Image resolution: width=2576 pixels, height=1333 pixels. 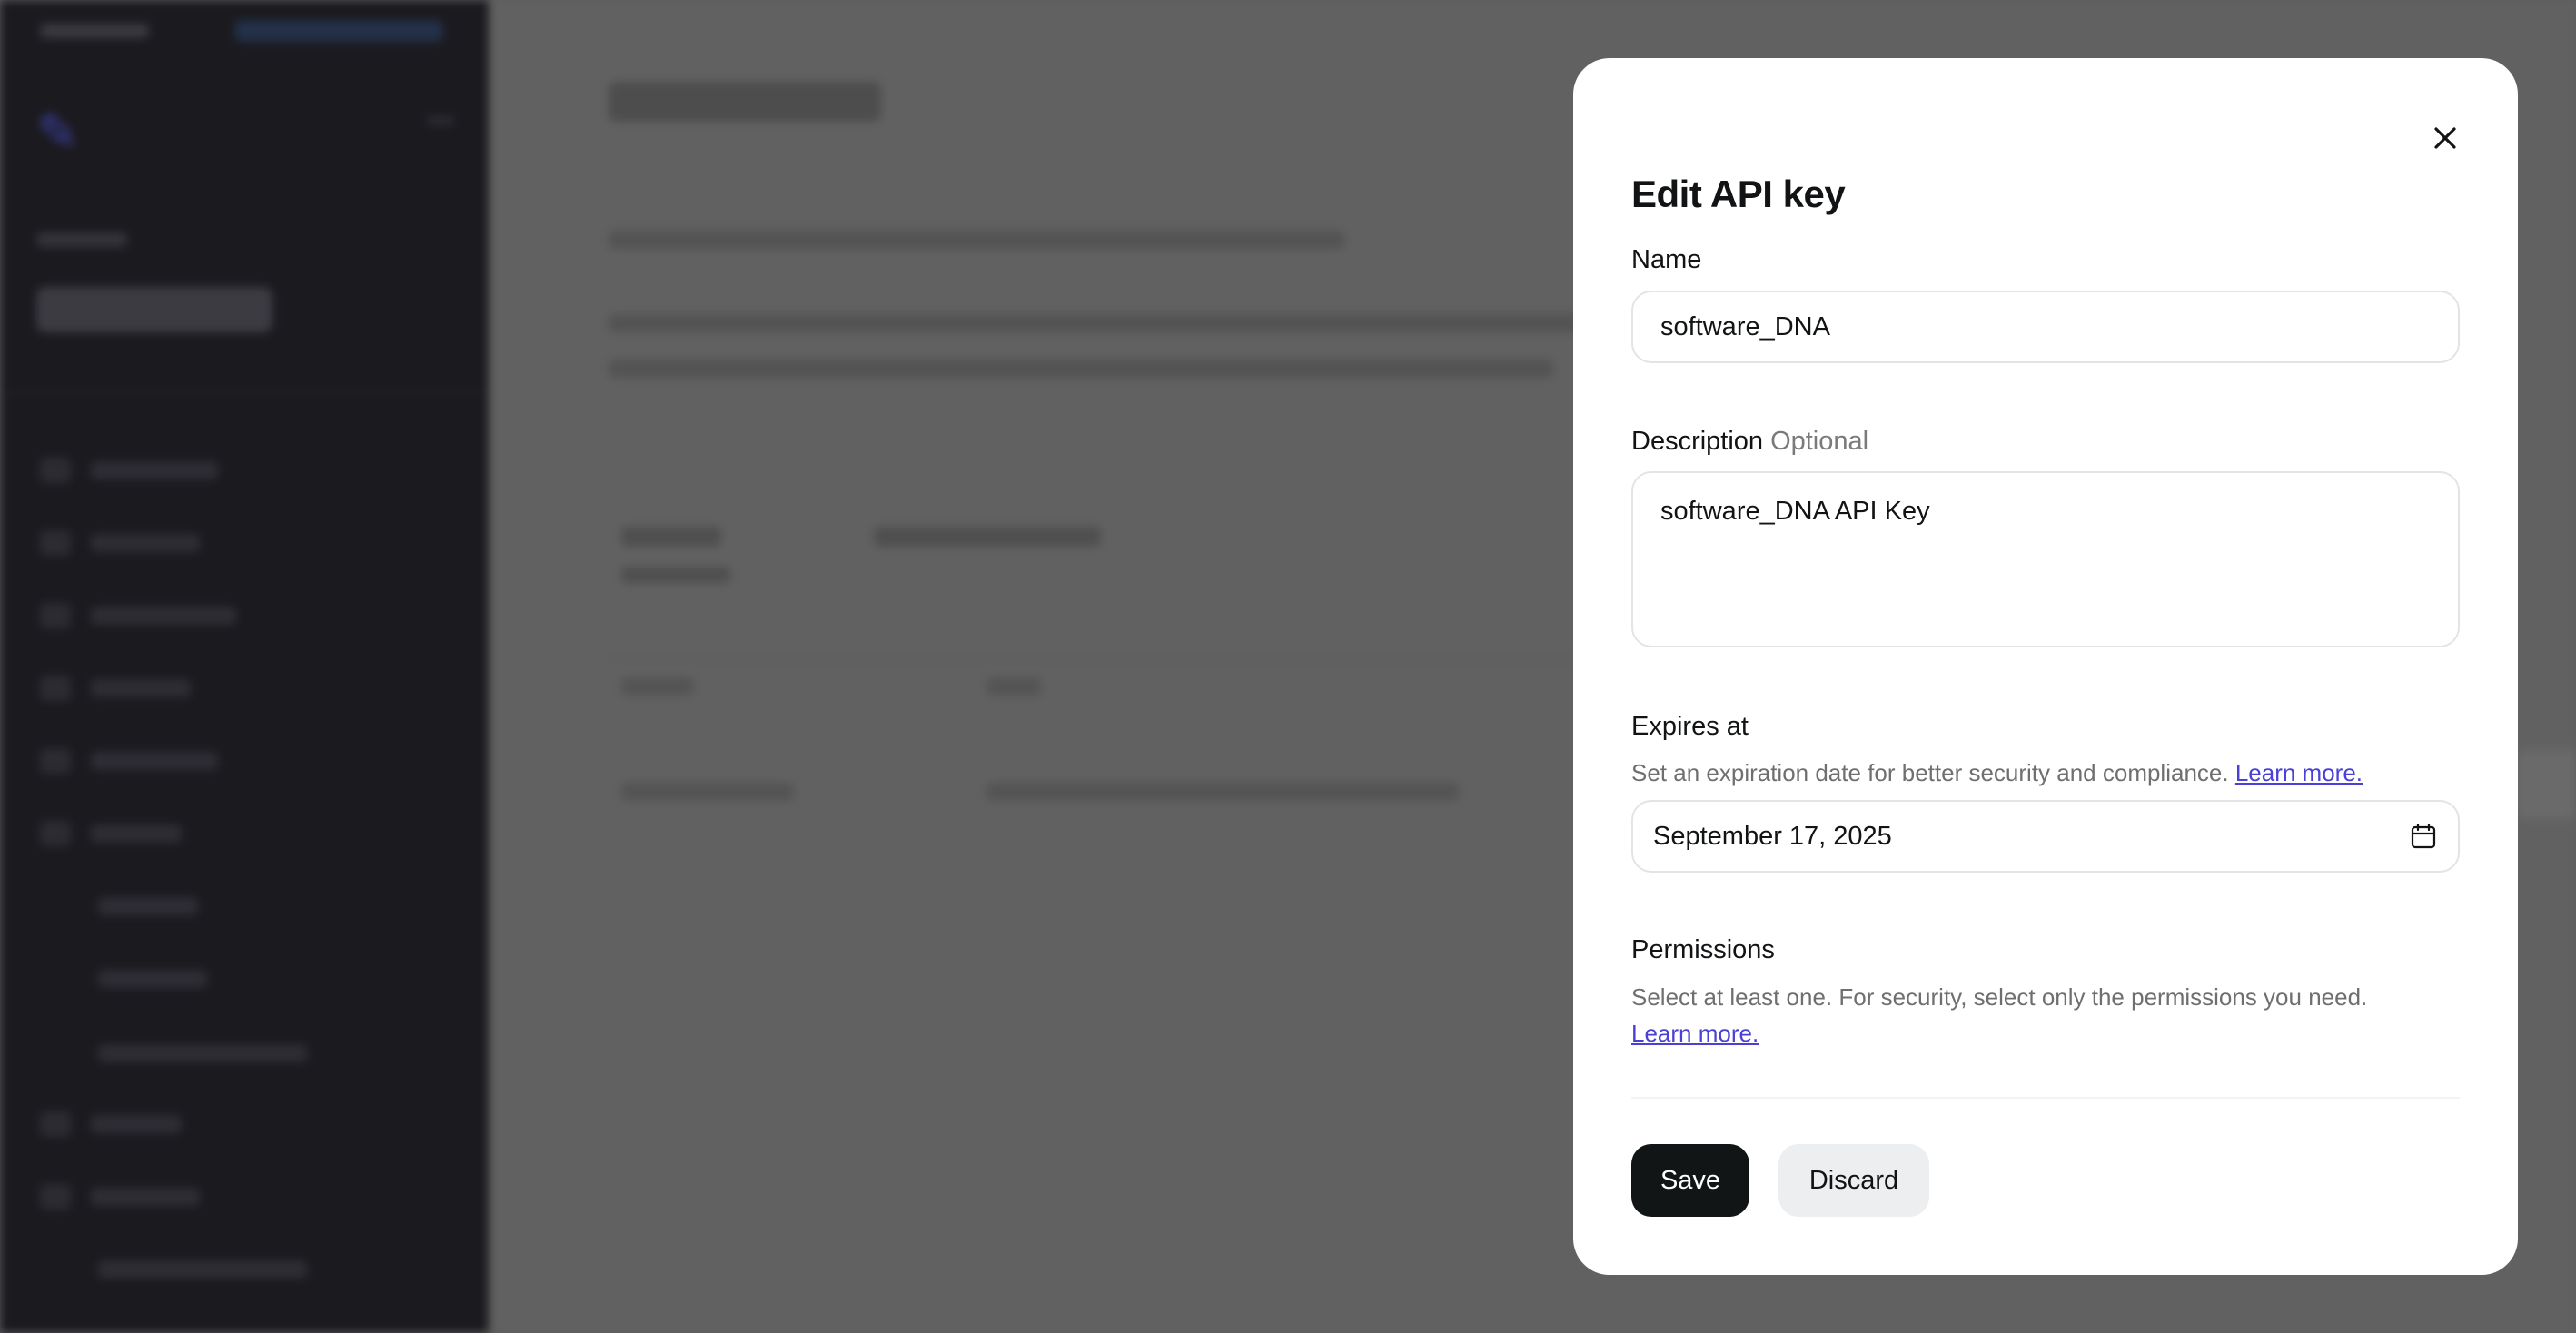 What do you see at coordinates (440, 121) in the screenshot?
I see `background-chevron-icon` at bounding box center [440, 121].